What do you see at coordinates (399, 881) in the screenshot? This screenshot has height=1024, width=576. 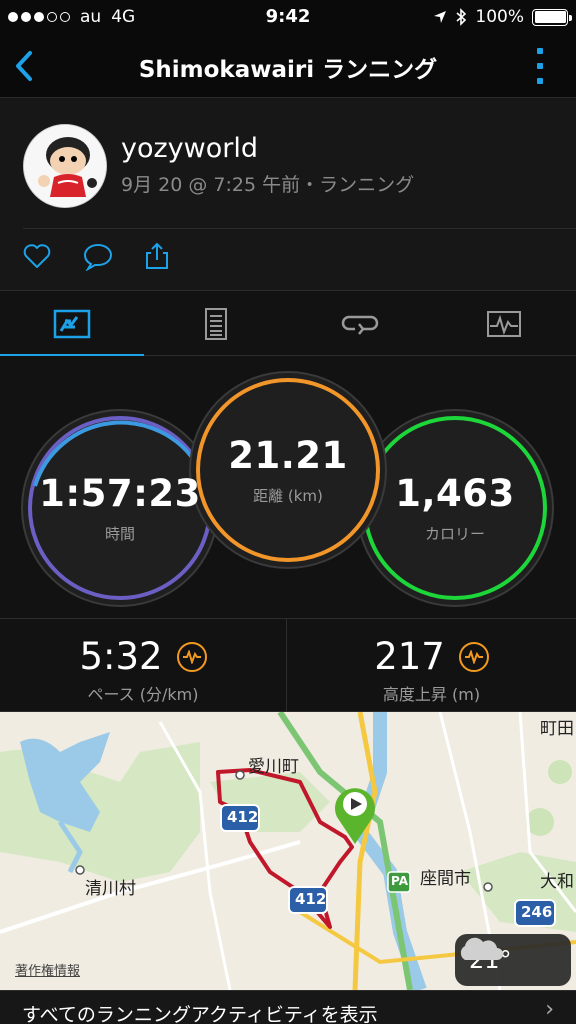 I see `parking-area-icon: PA` at bounding box center [399, 881].